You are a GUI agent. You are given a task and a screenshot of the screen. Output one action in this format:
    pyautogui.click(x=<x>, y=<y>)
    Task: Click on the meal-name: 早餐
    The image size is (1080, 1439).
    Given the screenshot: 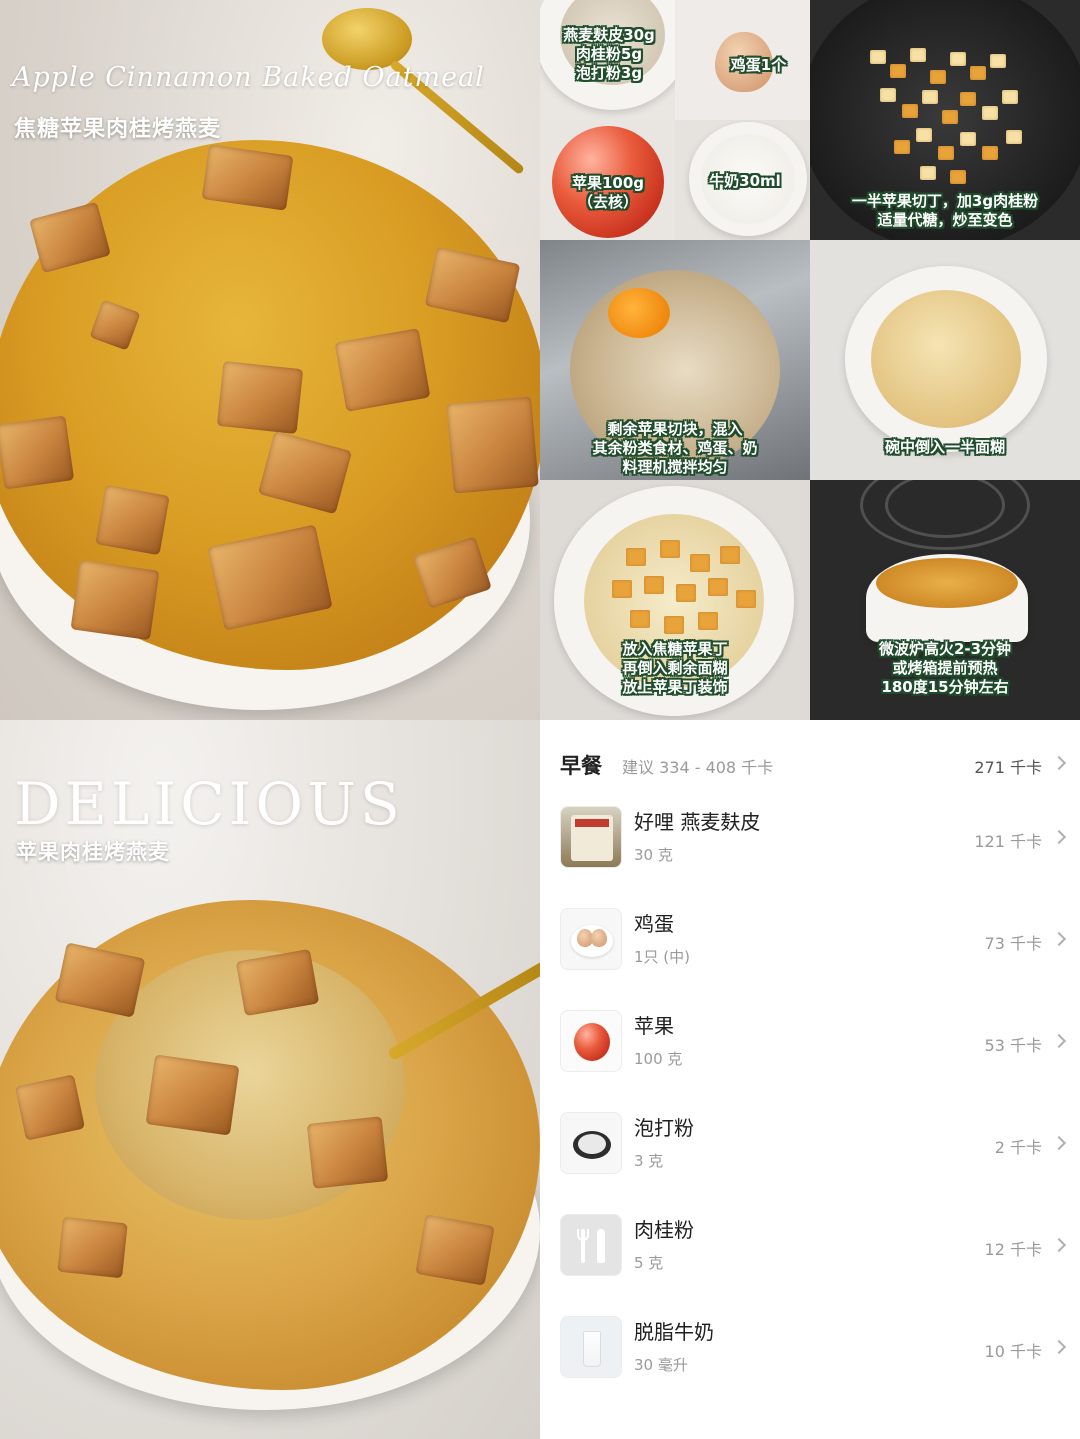 What is the action you would take?
    pyautogui.click(x=581, y=766)
    